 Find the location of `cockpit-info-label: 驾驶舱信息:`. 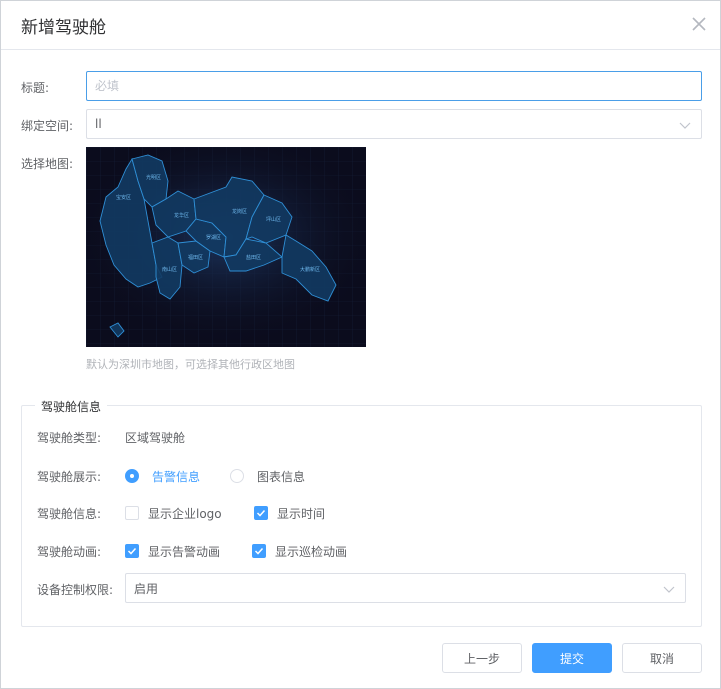

cockpit-info-label: 驾驶舱信息: is located at coordinates (69, 514).